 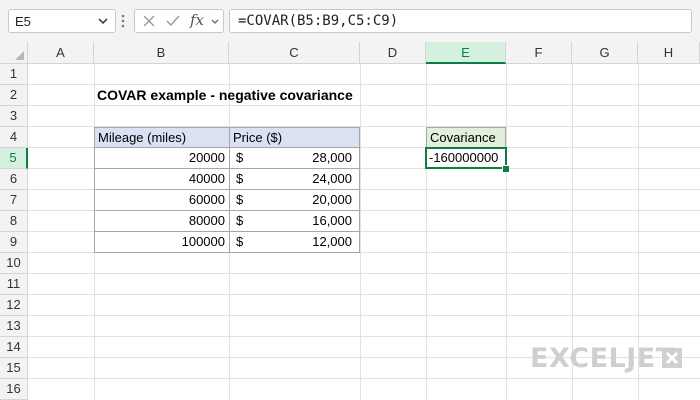 What do you see at coordinates (173, 21) in the screenshot?
I see `enter-check-icon` at bounding box center [173, 21].